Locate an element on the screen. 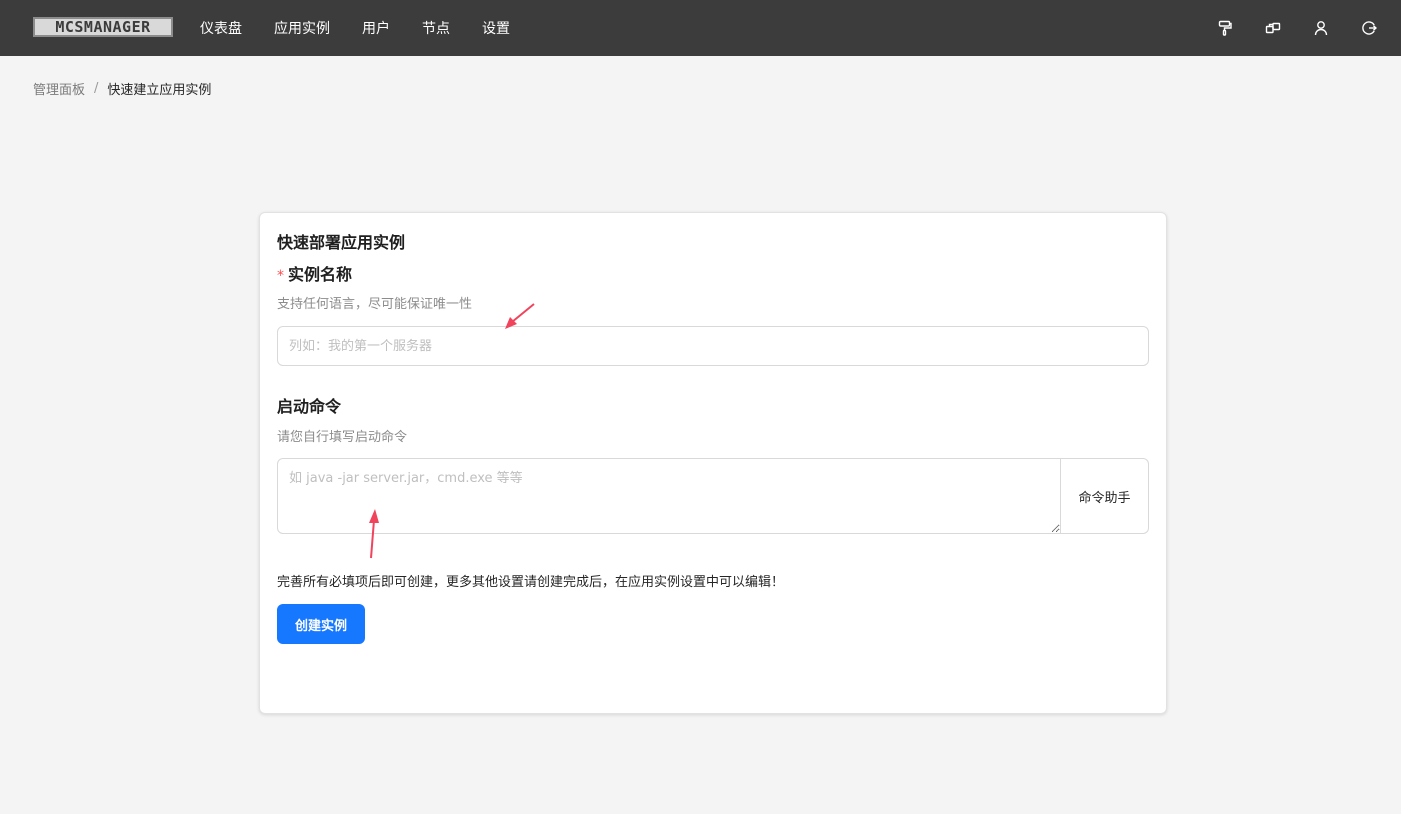  create-instance-button: 创建实例 is located at coordinates (321, 624).